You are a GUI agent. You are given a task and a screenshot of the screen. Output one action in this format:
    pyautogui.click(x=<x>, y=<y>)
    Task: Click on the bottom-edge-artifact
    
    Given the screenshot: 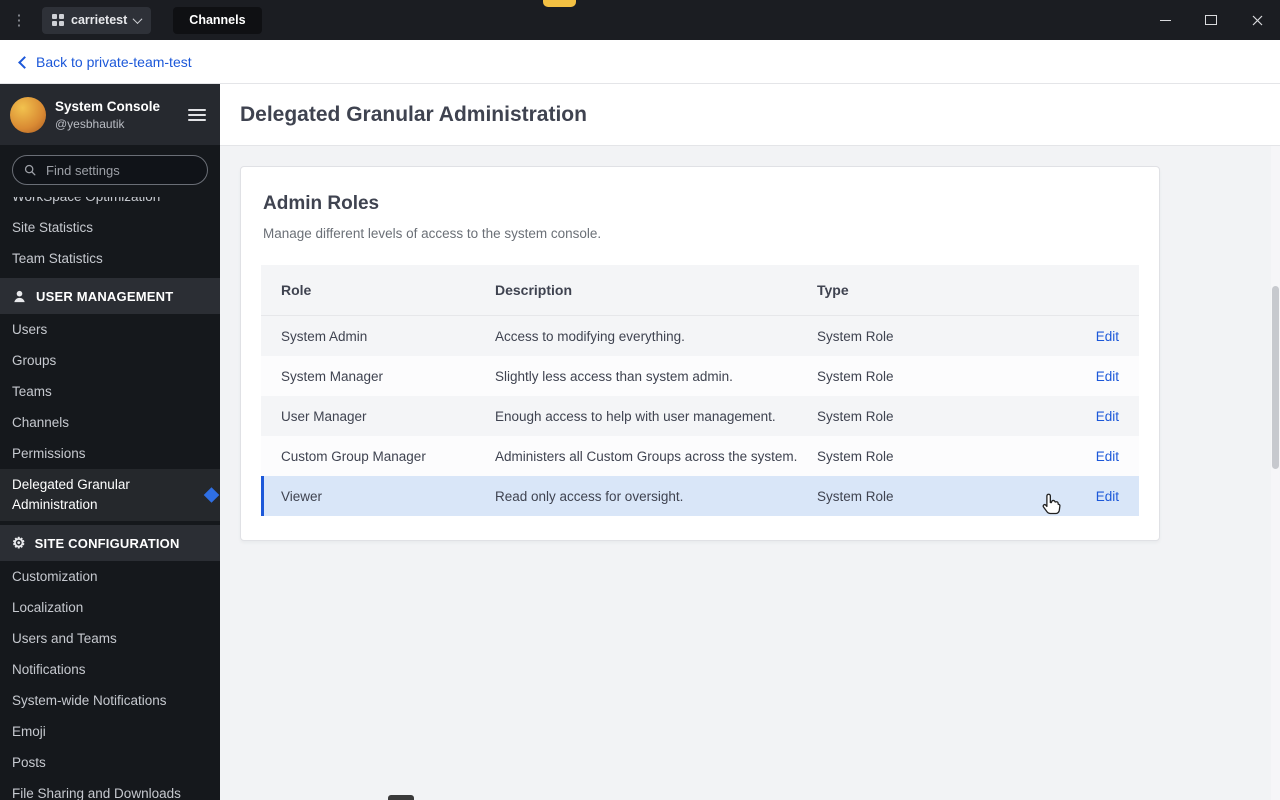 What is the action you would take?
    pyautogui.click(x=401, y=797)
    